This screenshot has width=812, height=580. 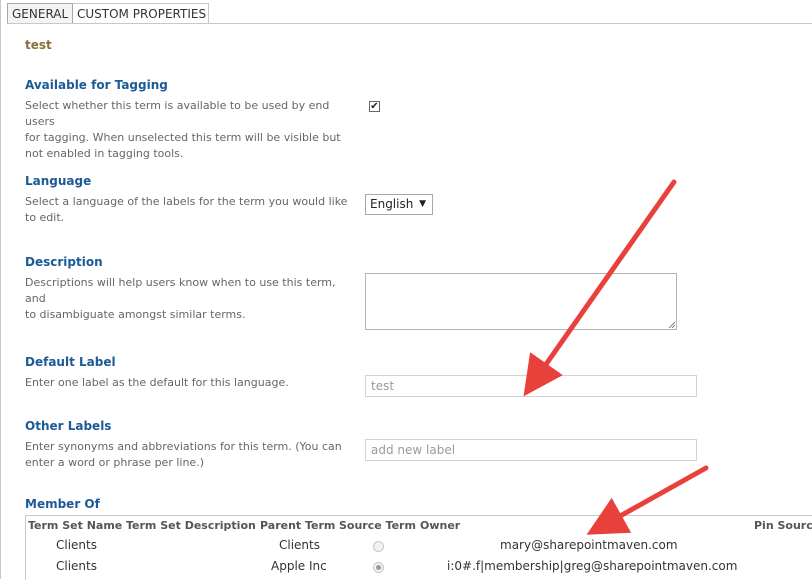 I want to click on row-1-source-term-radio, so click(x=378, y=546).